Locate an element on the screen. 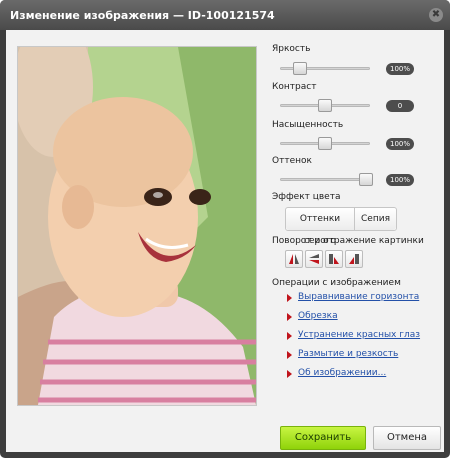  operation-link: Обрезка is located at coordinates (318, 316).